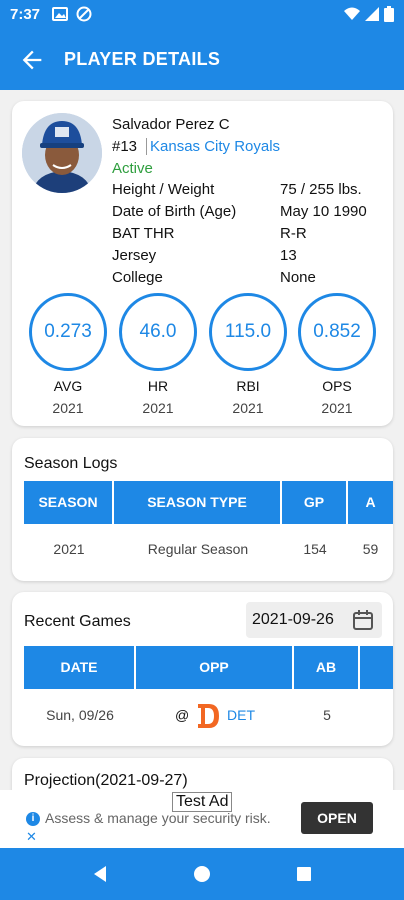  I want to click on stat-ops: 0.852 OPS 2021, so click(337, 354).